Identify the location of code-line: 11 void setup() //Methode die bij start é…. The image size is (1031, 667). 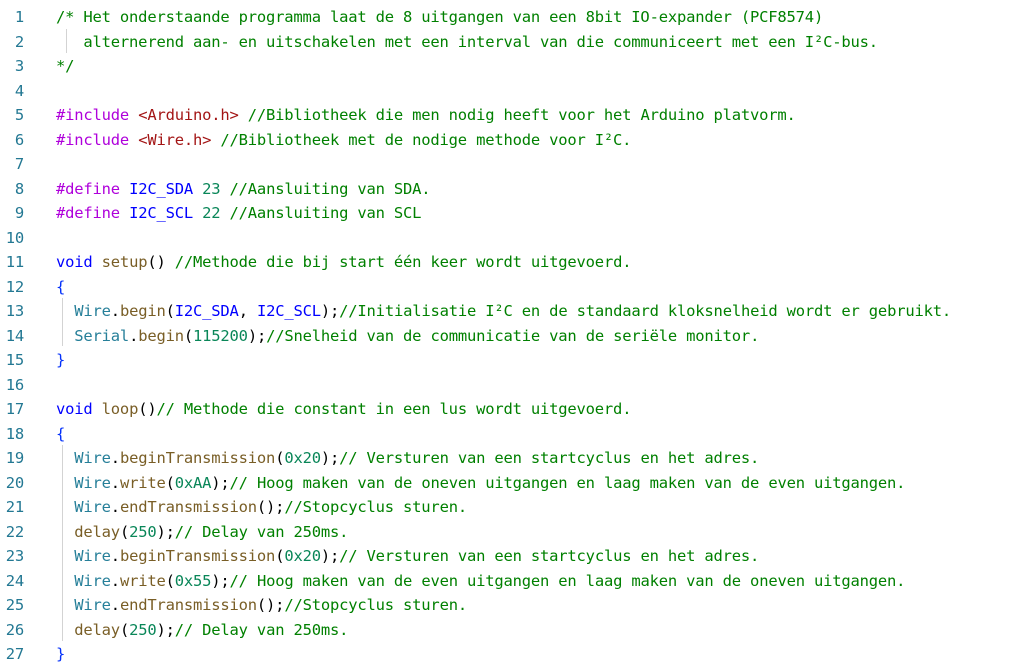
(515, 262).